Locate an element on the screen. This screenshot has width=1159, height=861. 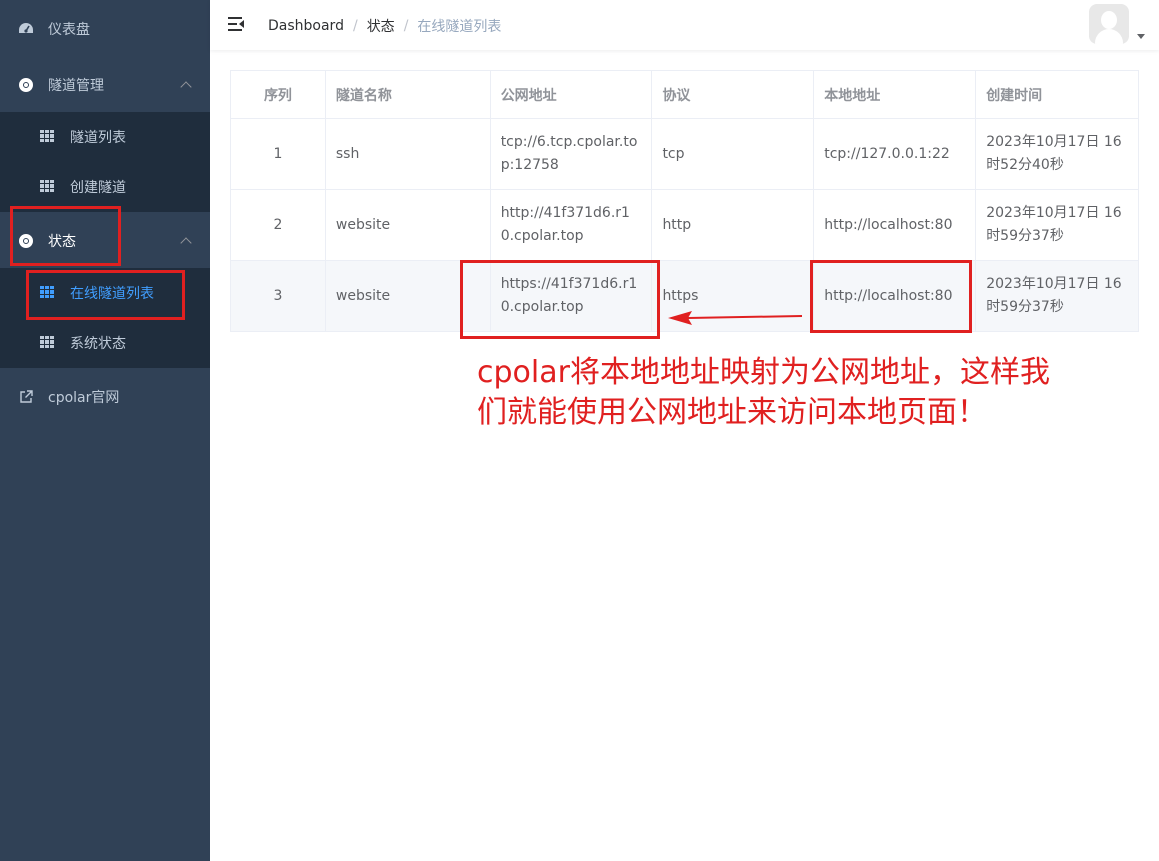
table-cell: http://localhost:80 is located at coordinates (895, 225).